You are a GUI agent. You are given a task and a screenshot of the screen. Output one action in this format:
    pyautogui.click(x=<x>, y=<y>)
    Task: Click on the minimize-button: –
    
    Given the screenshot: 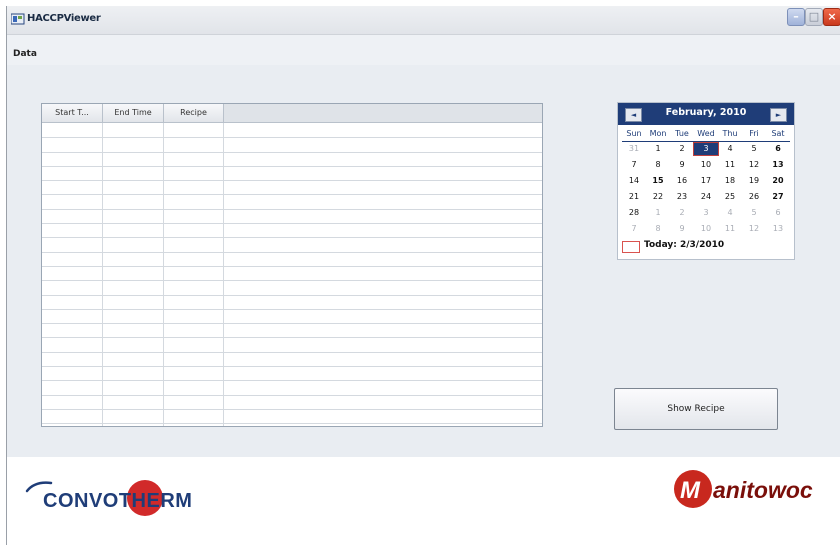 What is the action you would take?
    pyautogui.click(x=796, y=17)
    